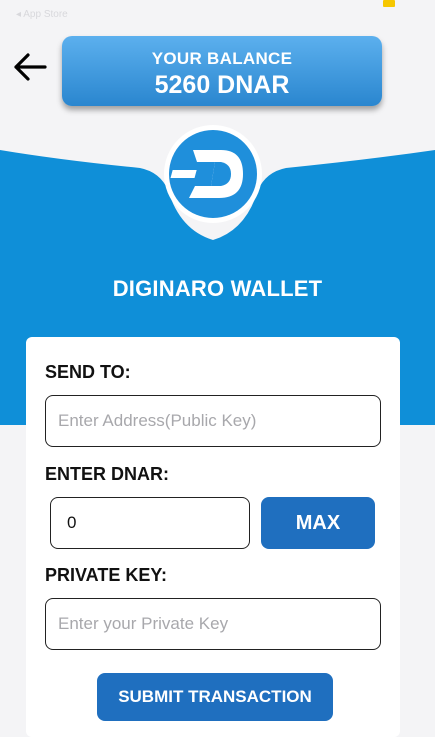 This screenshot has width=435, height=737. Describe the element at coordinates (389, 3) in the screenshot. I see `battery-icon` at that location.